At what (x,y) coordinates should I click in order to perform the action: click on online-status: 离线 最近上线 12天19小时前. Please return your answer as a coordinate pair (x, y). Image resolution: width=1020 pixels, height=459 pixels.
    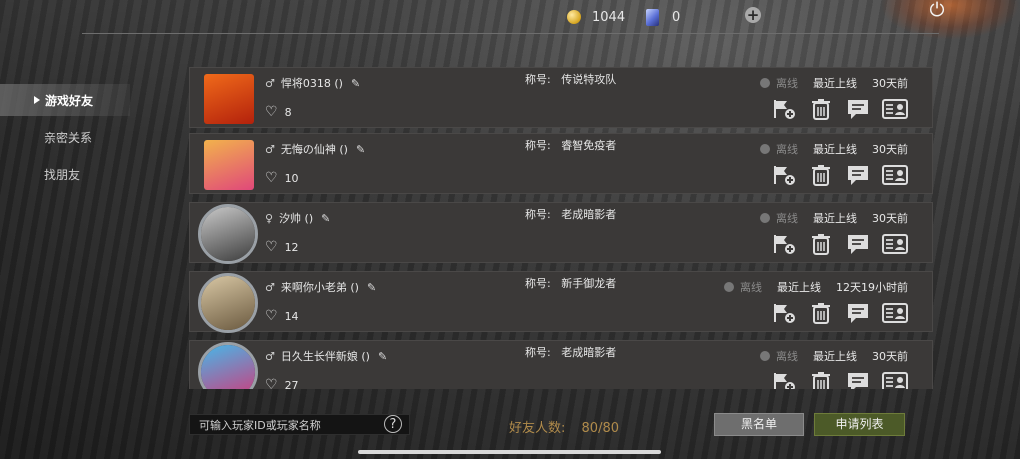
    Looking at the image, I should click on (816, 287).